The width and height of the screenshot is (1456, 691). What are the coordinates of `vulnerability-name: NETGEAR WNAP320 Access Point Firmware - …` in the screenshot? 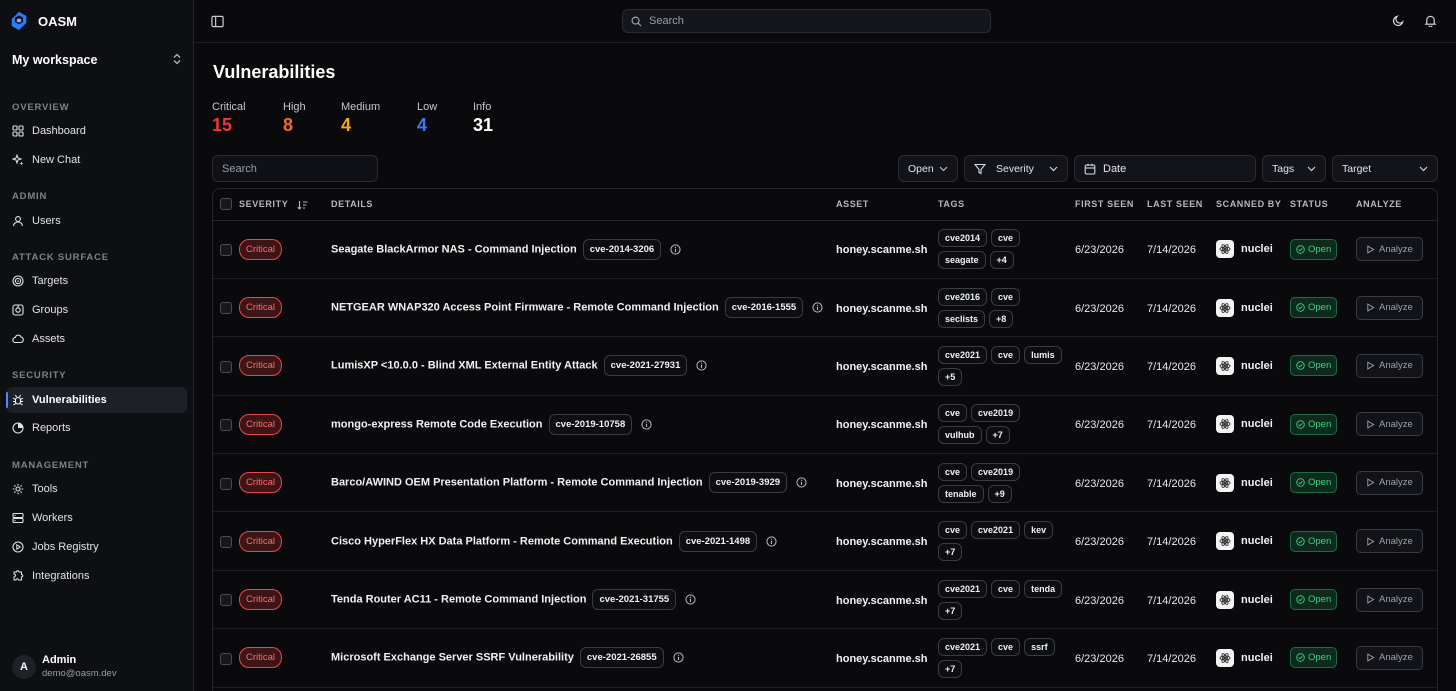 It's located at (525, 308).